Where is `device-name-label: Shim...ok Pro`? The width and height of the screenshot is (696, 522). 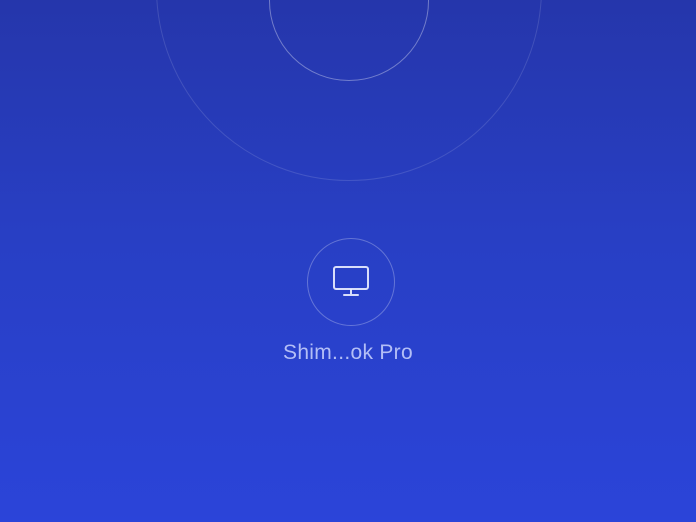 device-name-label: Shim...ok Pro is located at coordinates (348, 353).